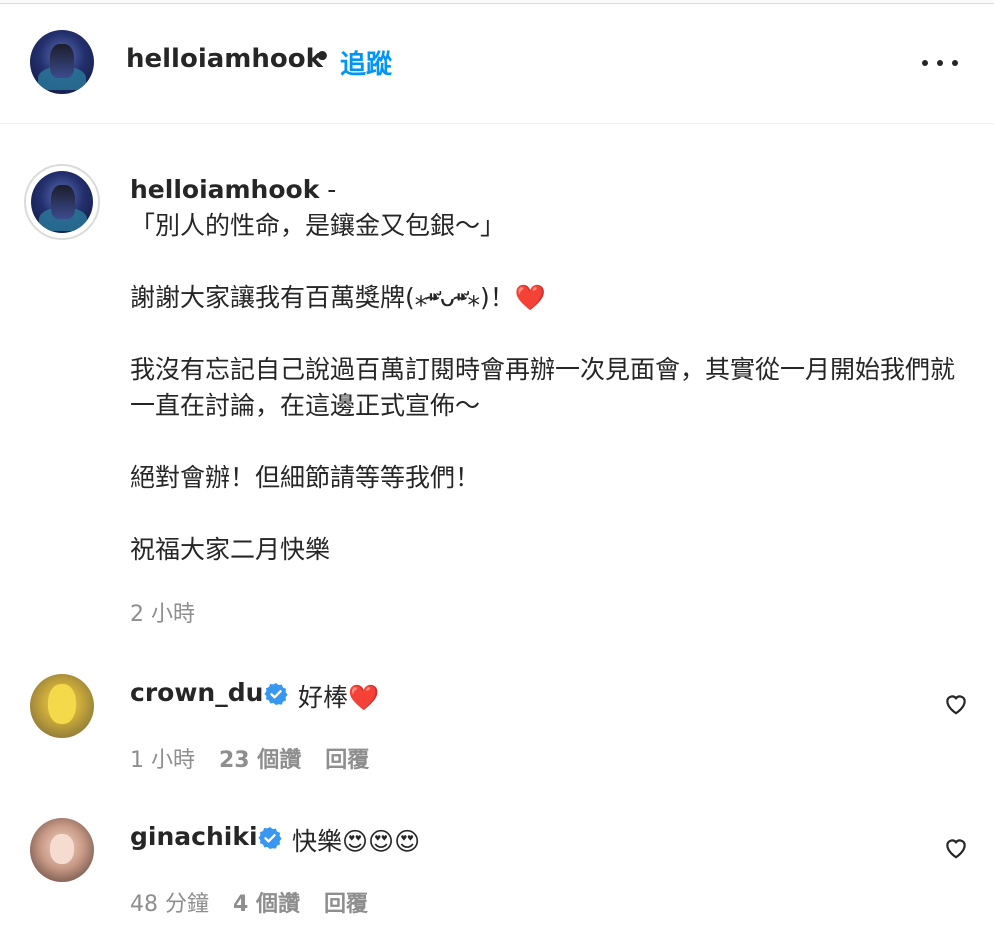 The height and width of the screenshot is (938, 994). I want to click on comment-time: 48 分鐘, so click(169, 902).